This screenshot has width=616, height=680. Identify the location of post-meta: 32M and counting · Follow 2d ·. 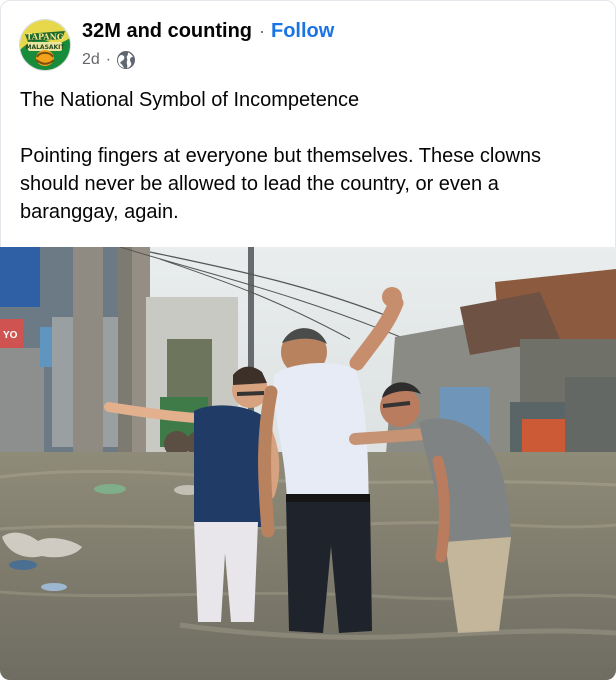
(339, 44).